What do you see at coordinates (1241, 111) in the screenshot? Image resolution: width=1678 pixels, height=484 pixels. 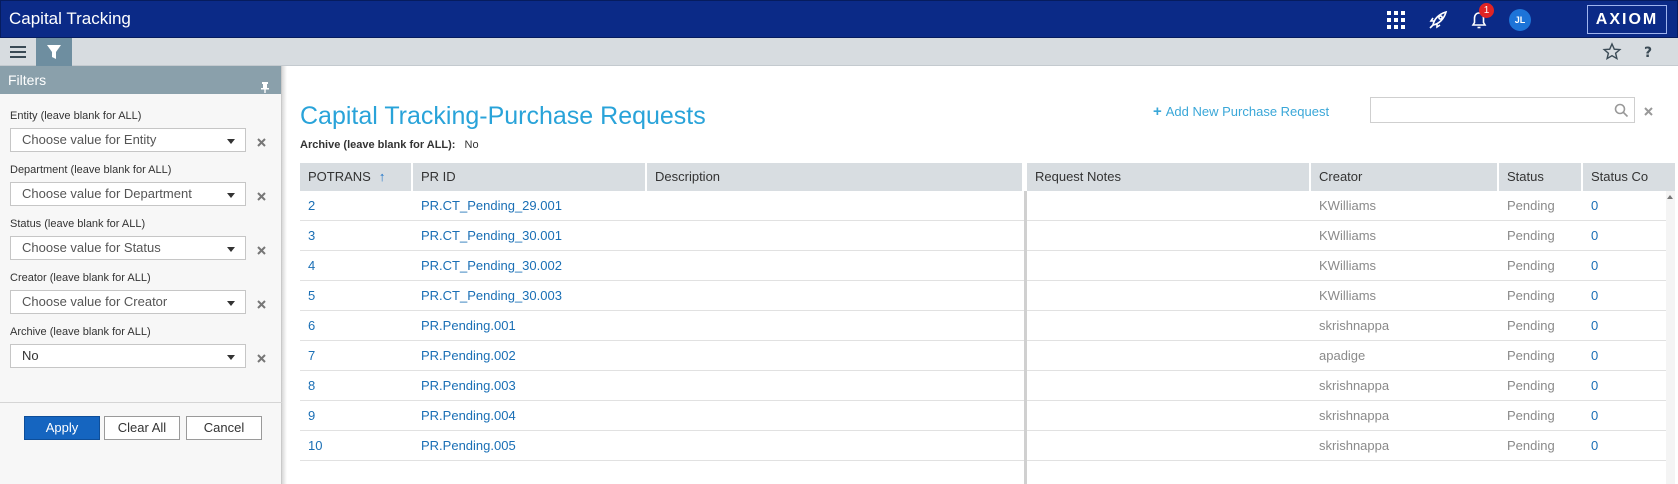 I see `add-purchase-request-link: + Add New Purchase Request` at bounding box center [1241, 111].